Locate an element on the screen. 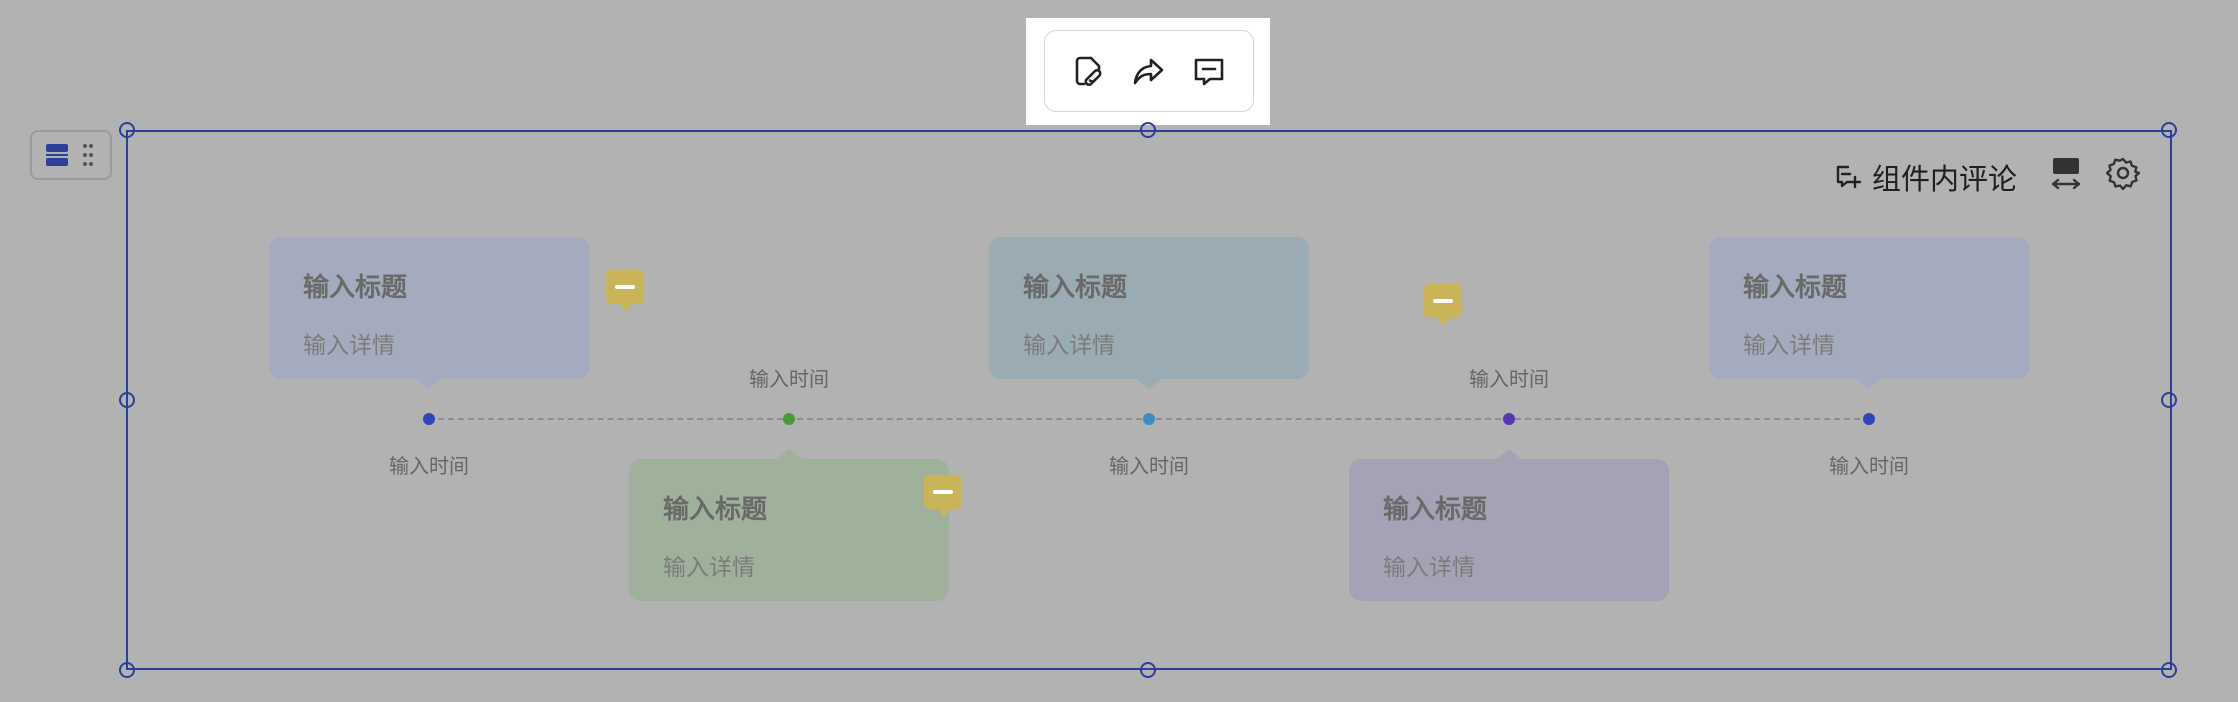 This screenshot has width=2238, height=702. link-doc-icon is located at coordinates (1088, 71).